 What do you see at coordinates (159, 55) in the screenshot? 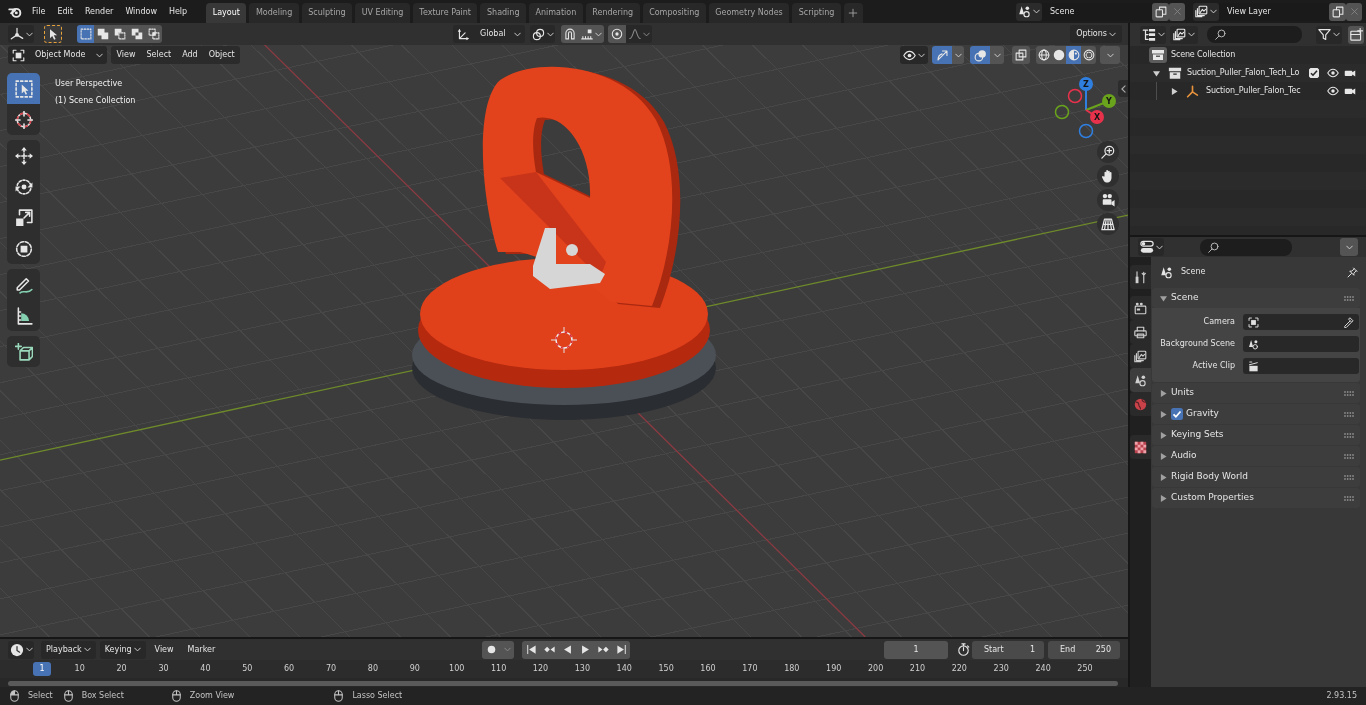
I see `menu-item: Select` at bounding box center [159, 55].